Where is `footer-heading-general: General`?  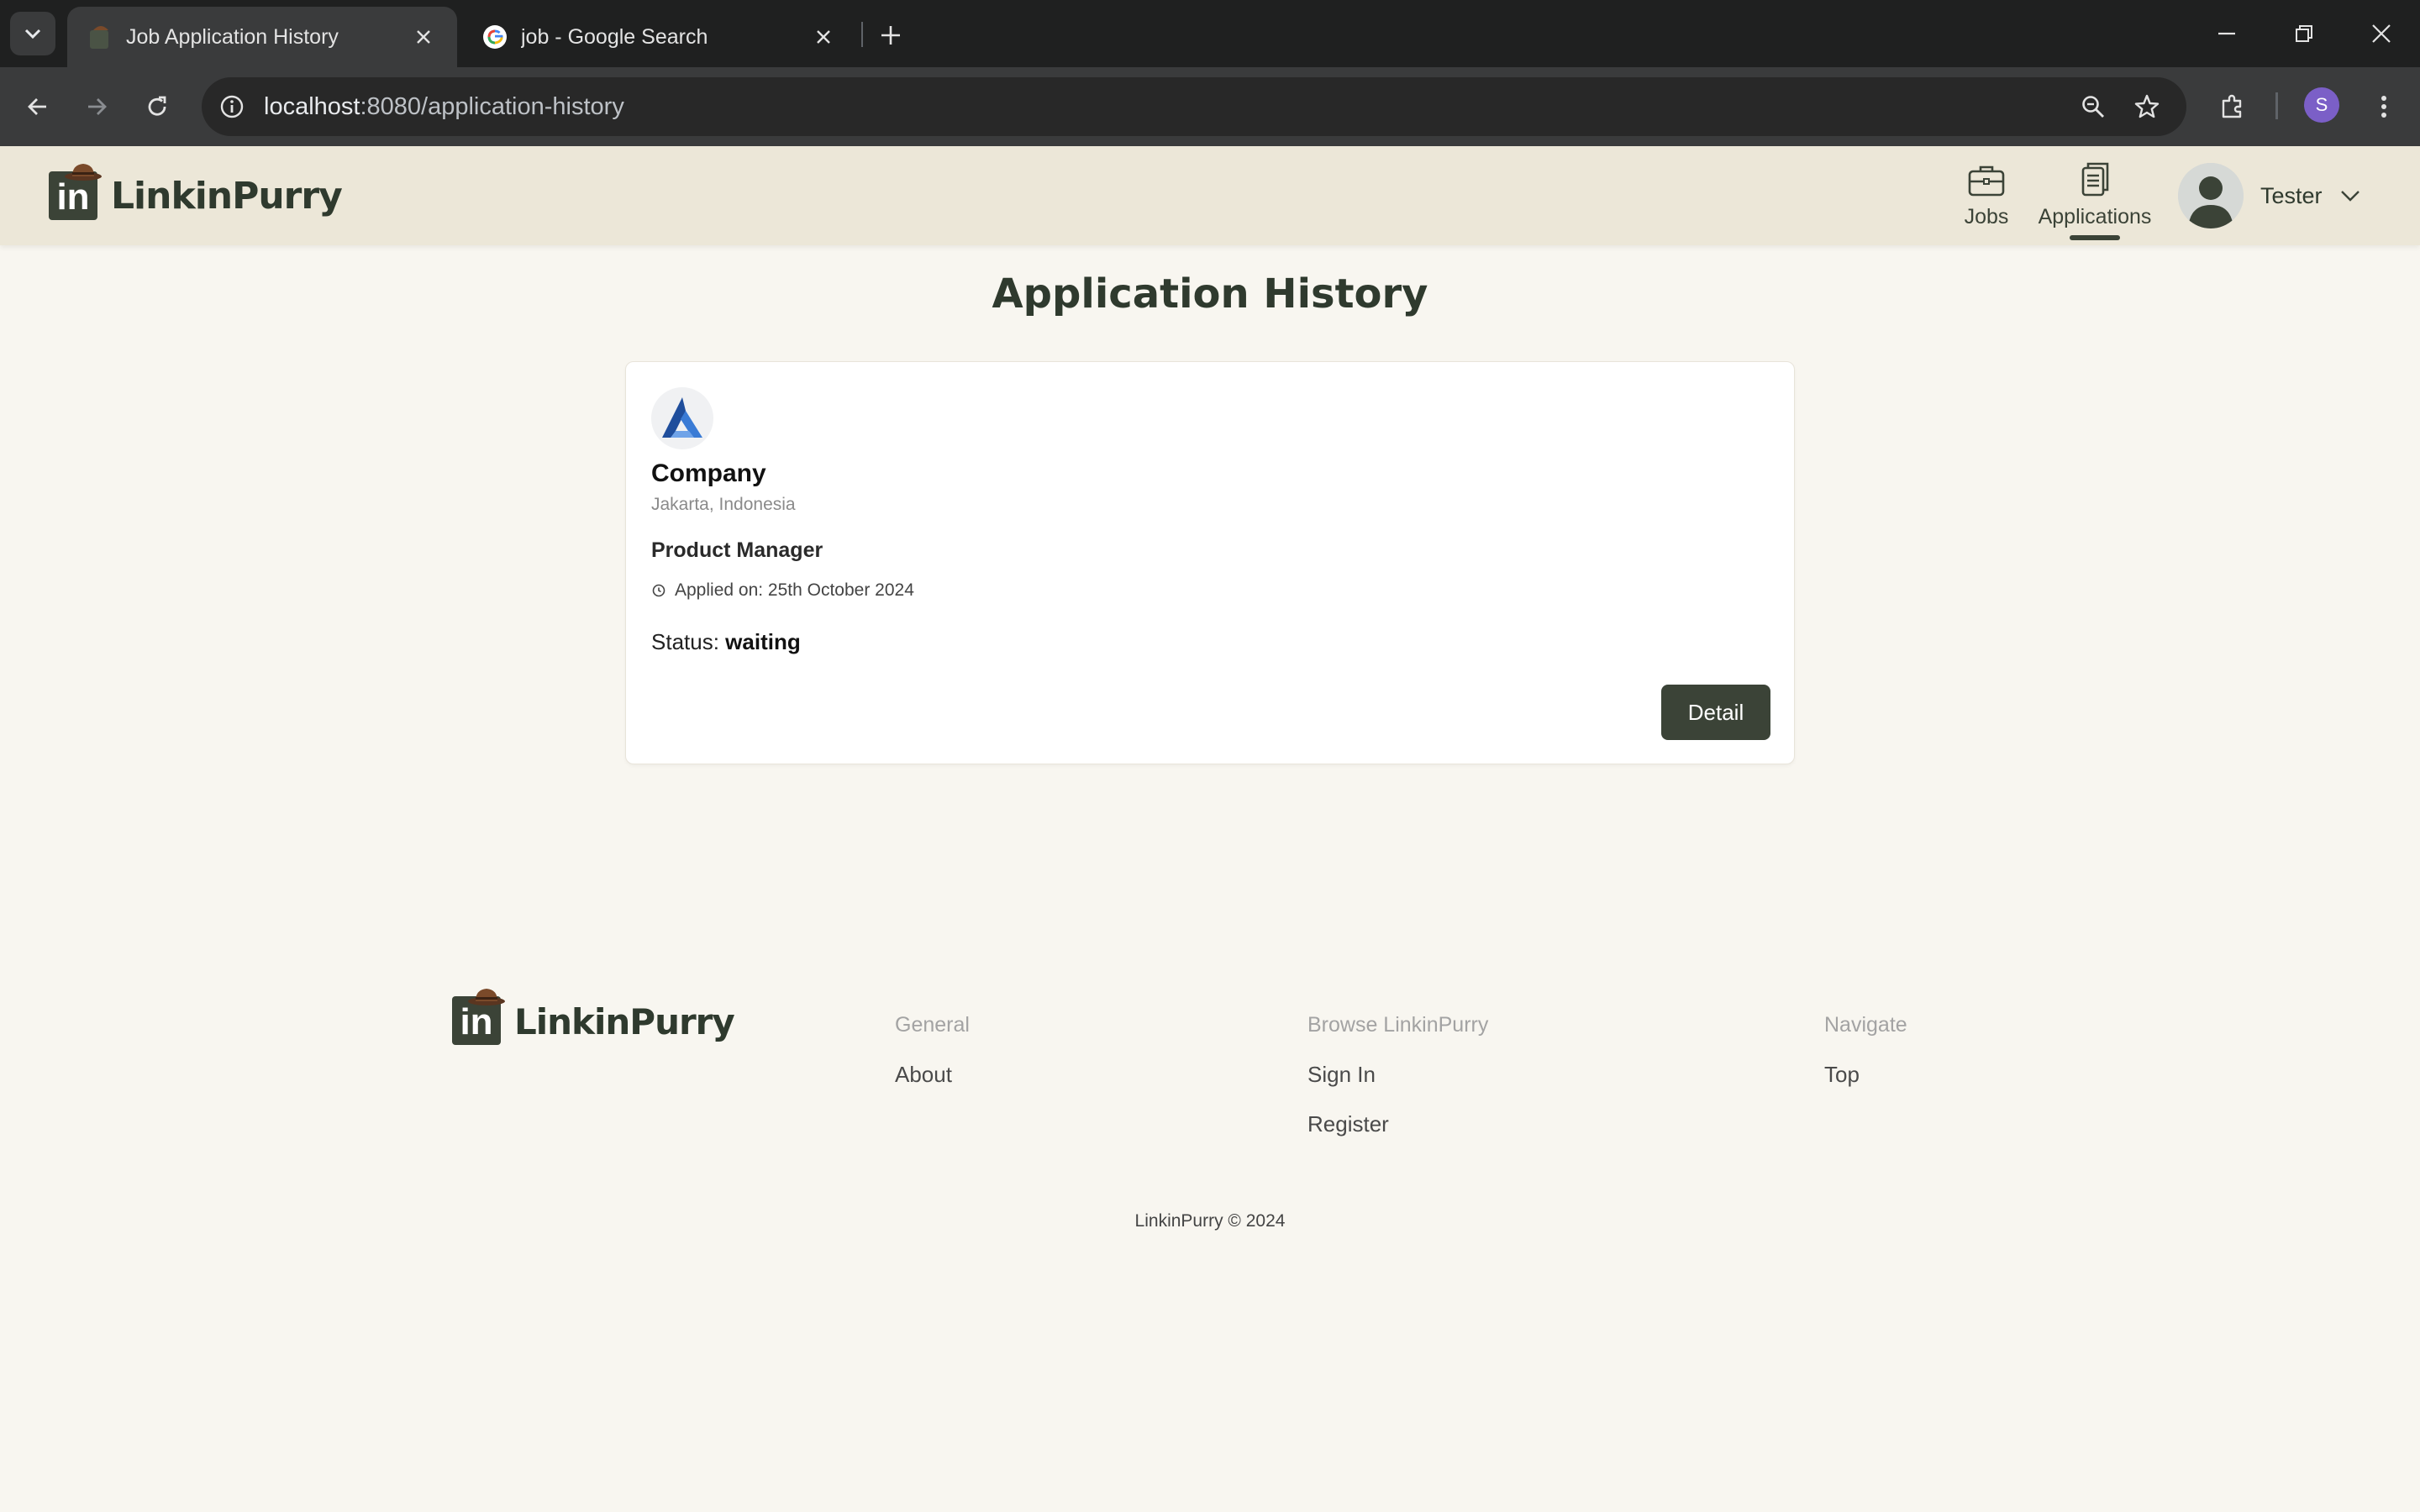 footer-heading-general: General is located at coordinates (932, 1025).